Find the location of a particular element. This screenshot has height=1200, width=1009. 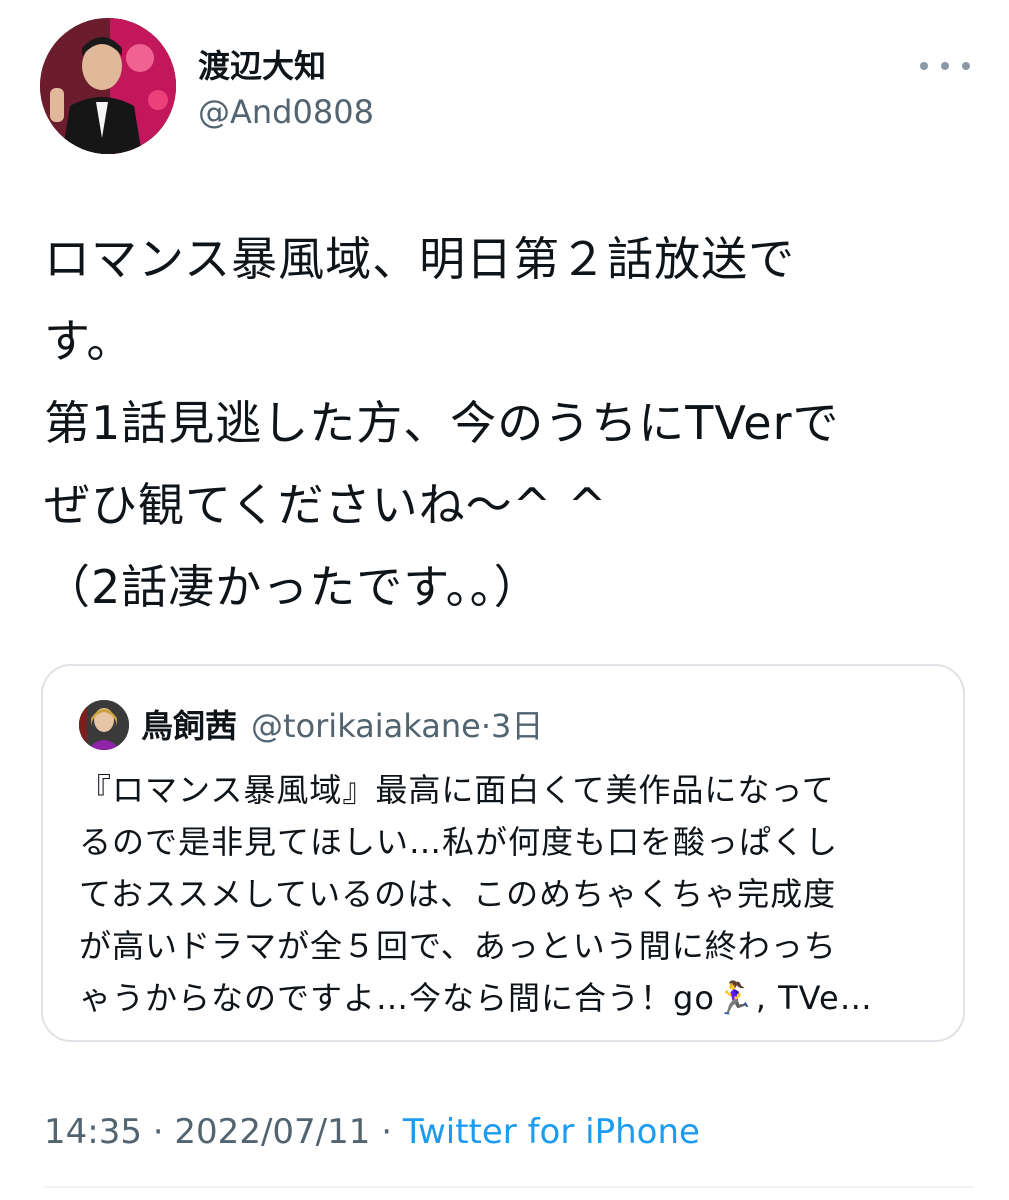

quoted-author-avatar is located at coordinates (104, 725).